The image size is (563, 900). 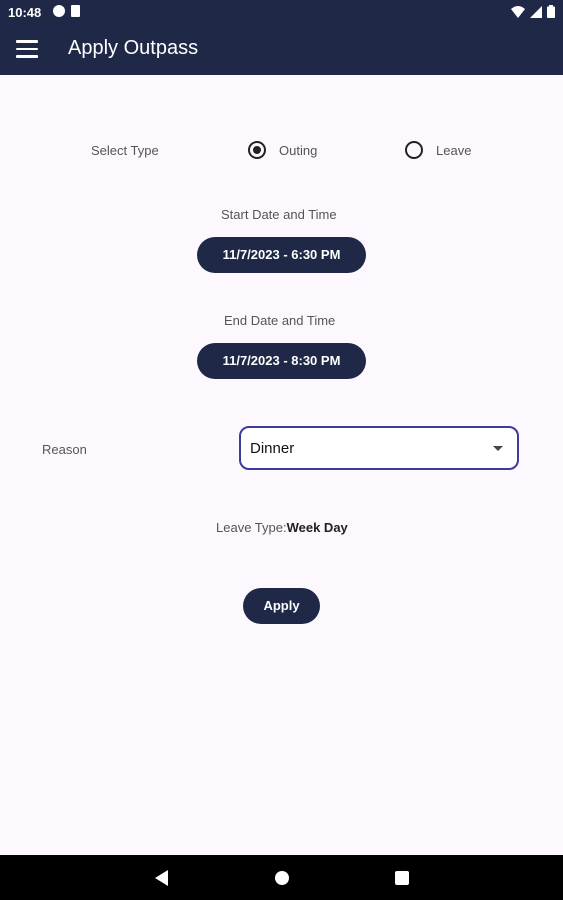 I want to click on radio-leave, so click(x=414, y=150).